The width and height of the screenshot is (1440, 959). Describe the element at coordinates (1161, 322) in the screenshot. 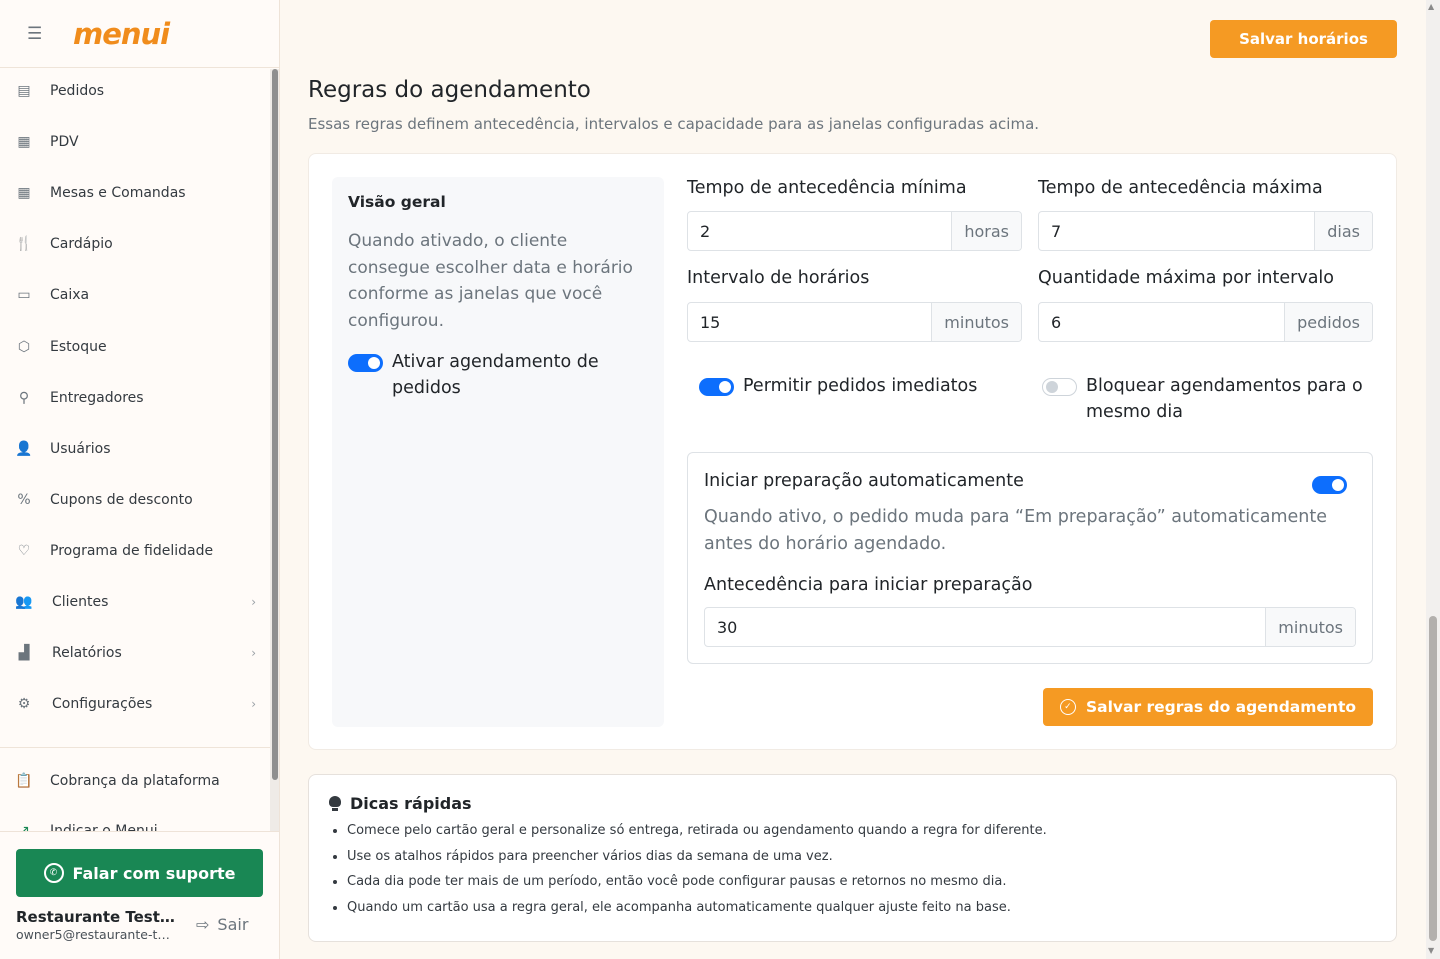

I see `max-per-interval-input: 6` at that location.